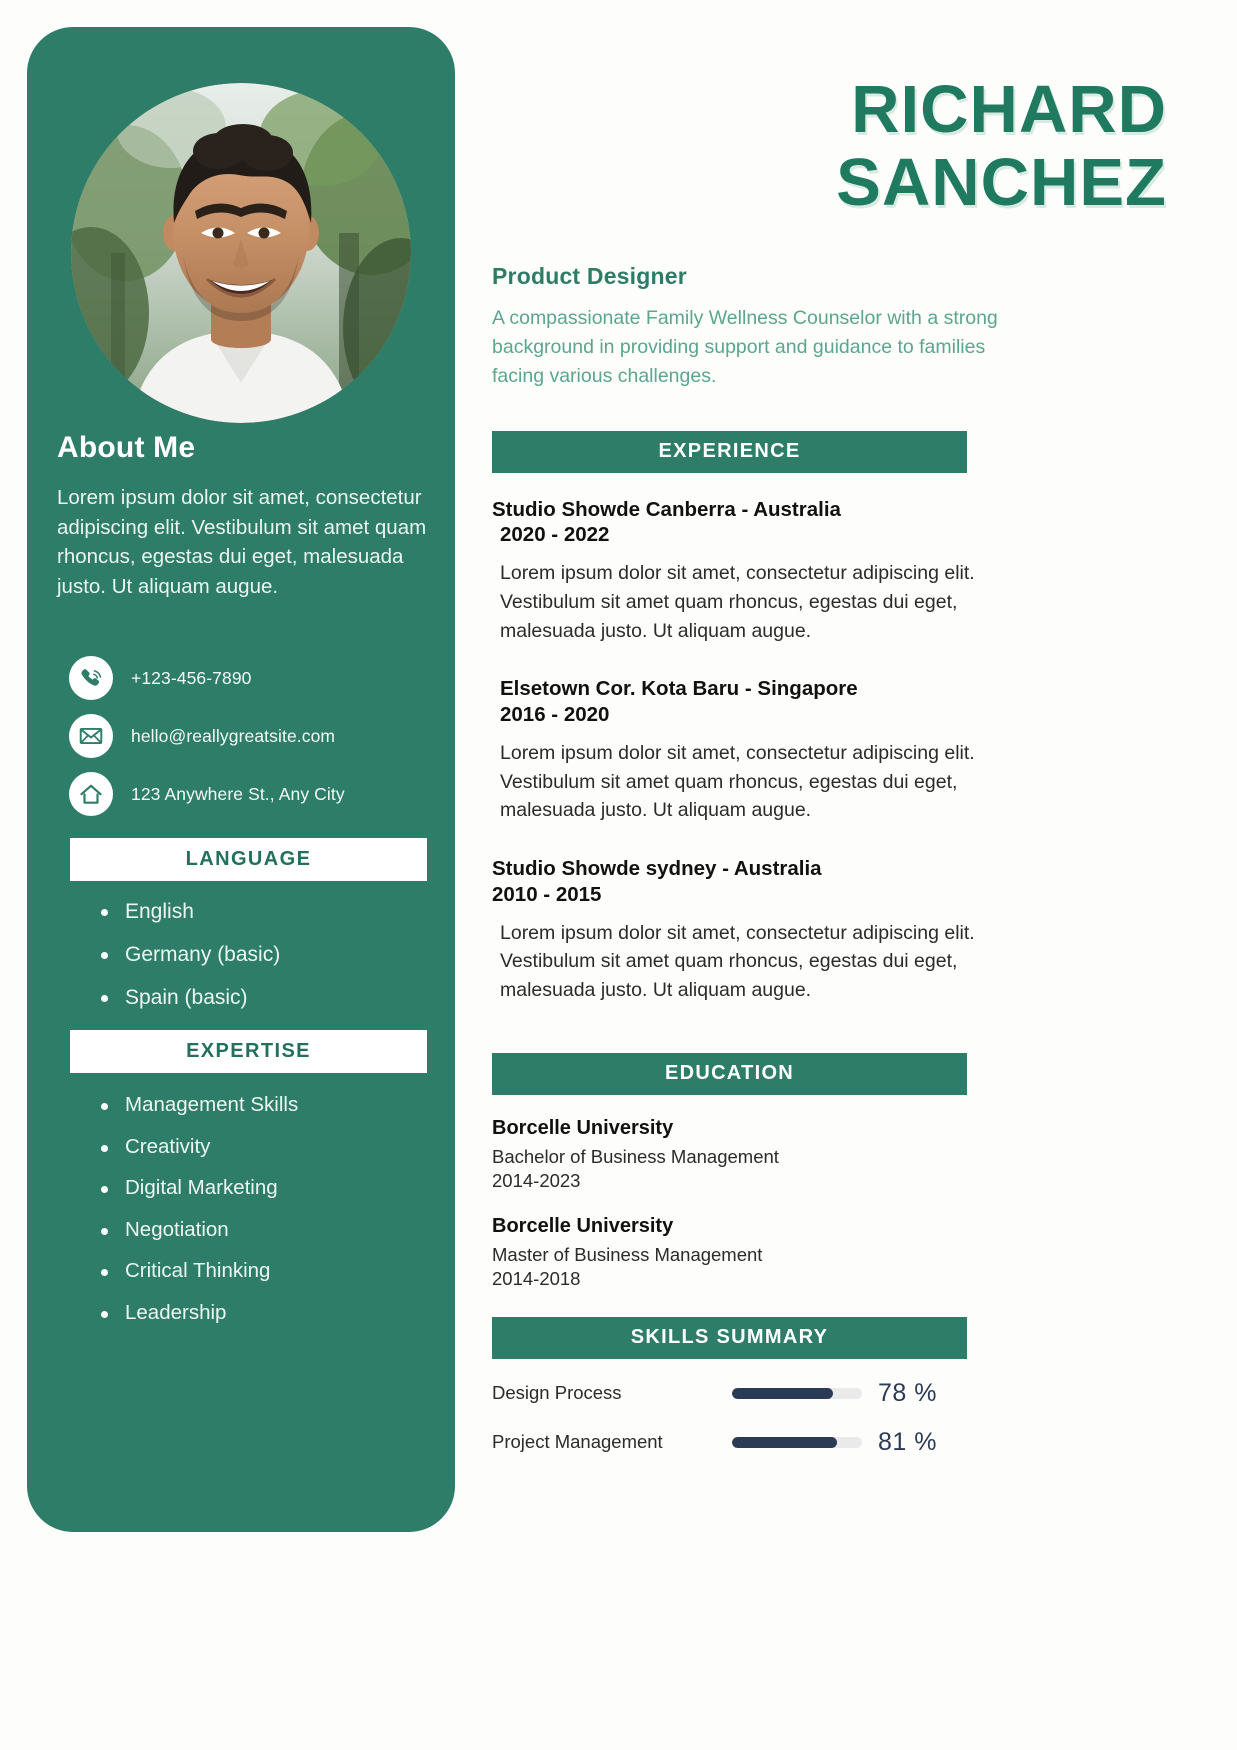 Image resolution: width=1237 pixels, height=1750 pixels. I want to click on expertise-section-banner: EXPERTISE, so click(248, 1052).